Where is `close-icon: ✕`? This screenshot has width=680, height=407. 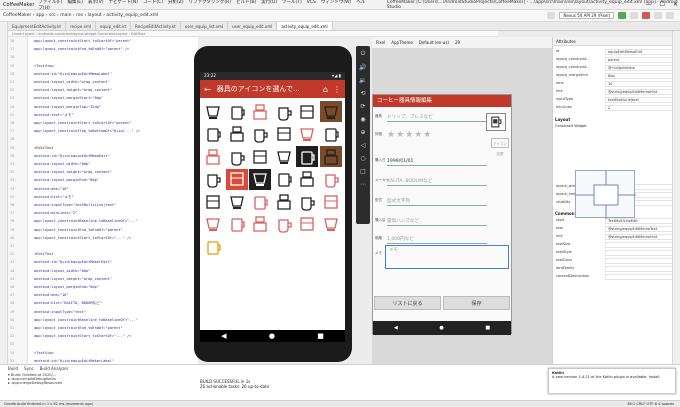 close-icon: ✕ is located at coordinates (675, 4).